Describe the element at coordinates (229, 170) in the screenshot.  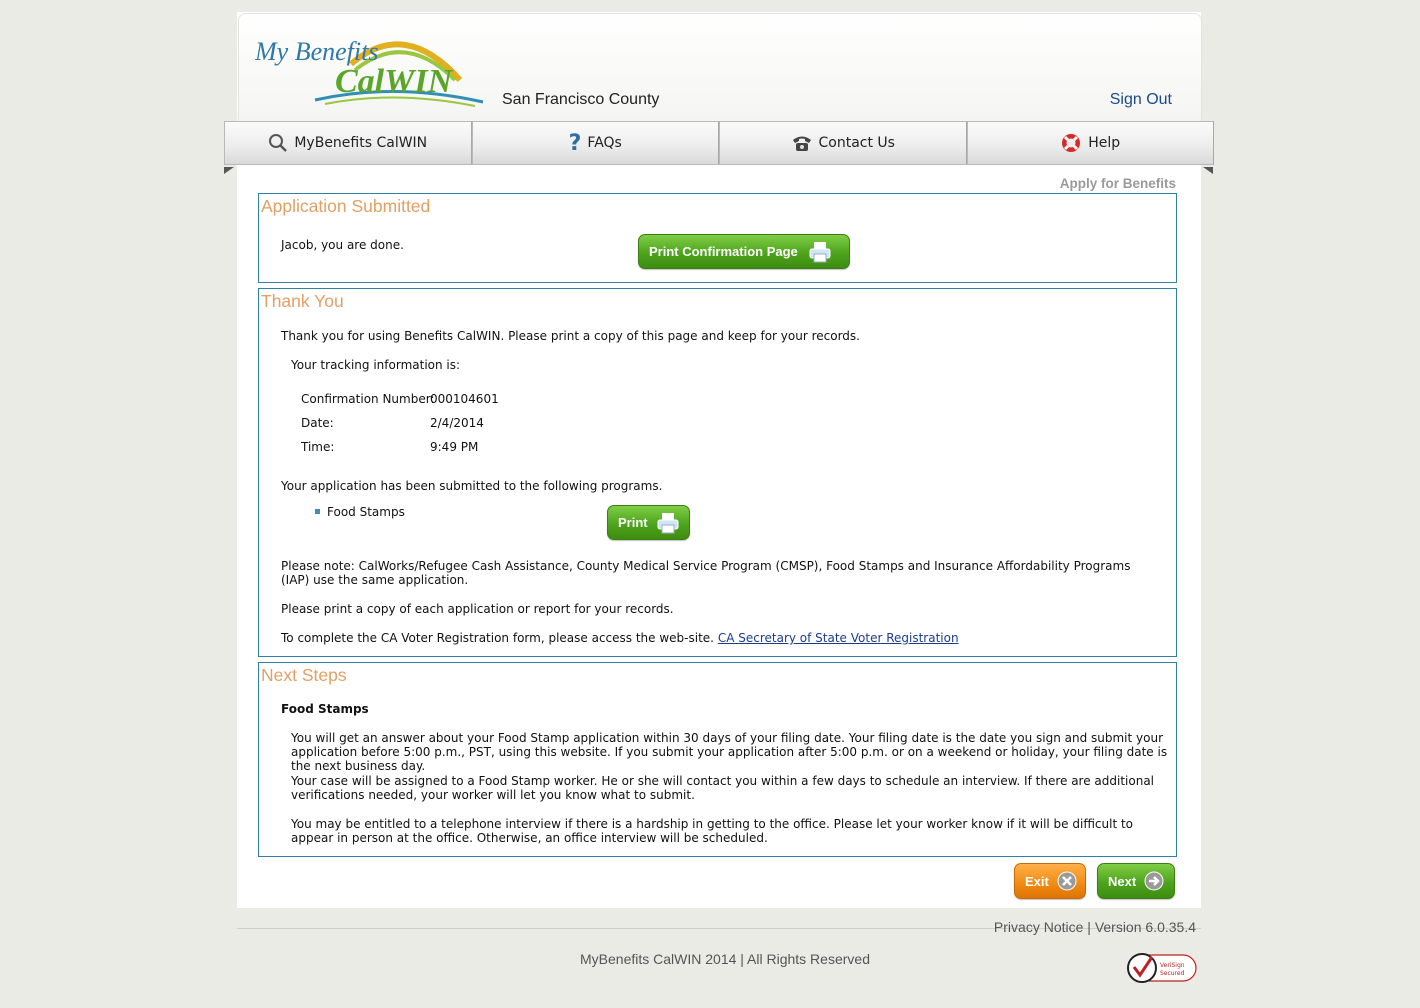
I see `nav-corner-left` at that location.